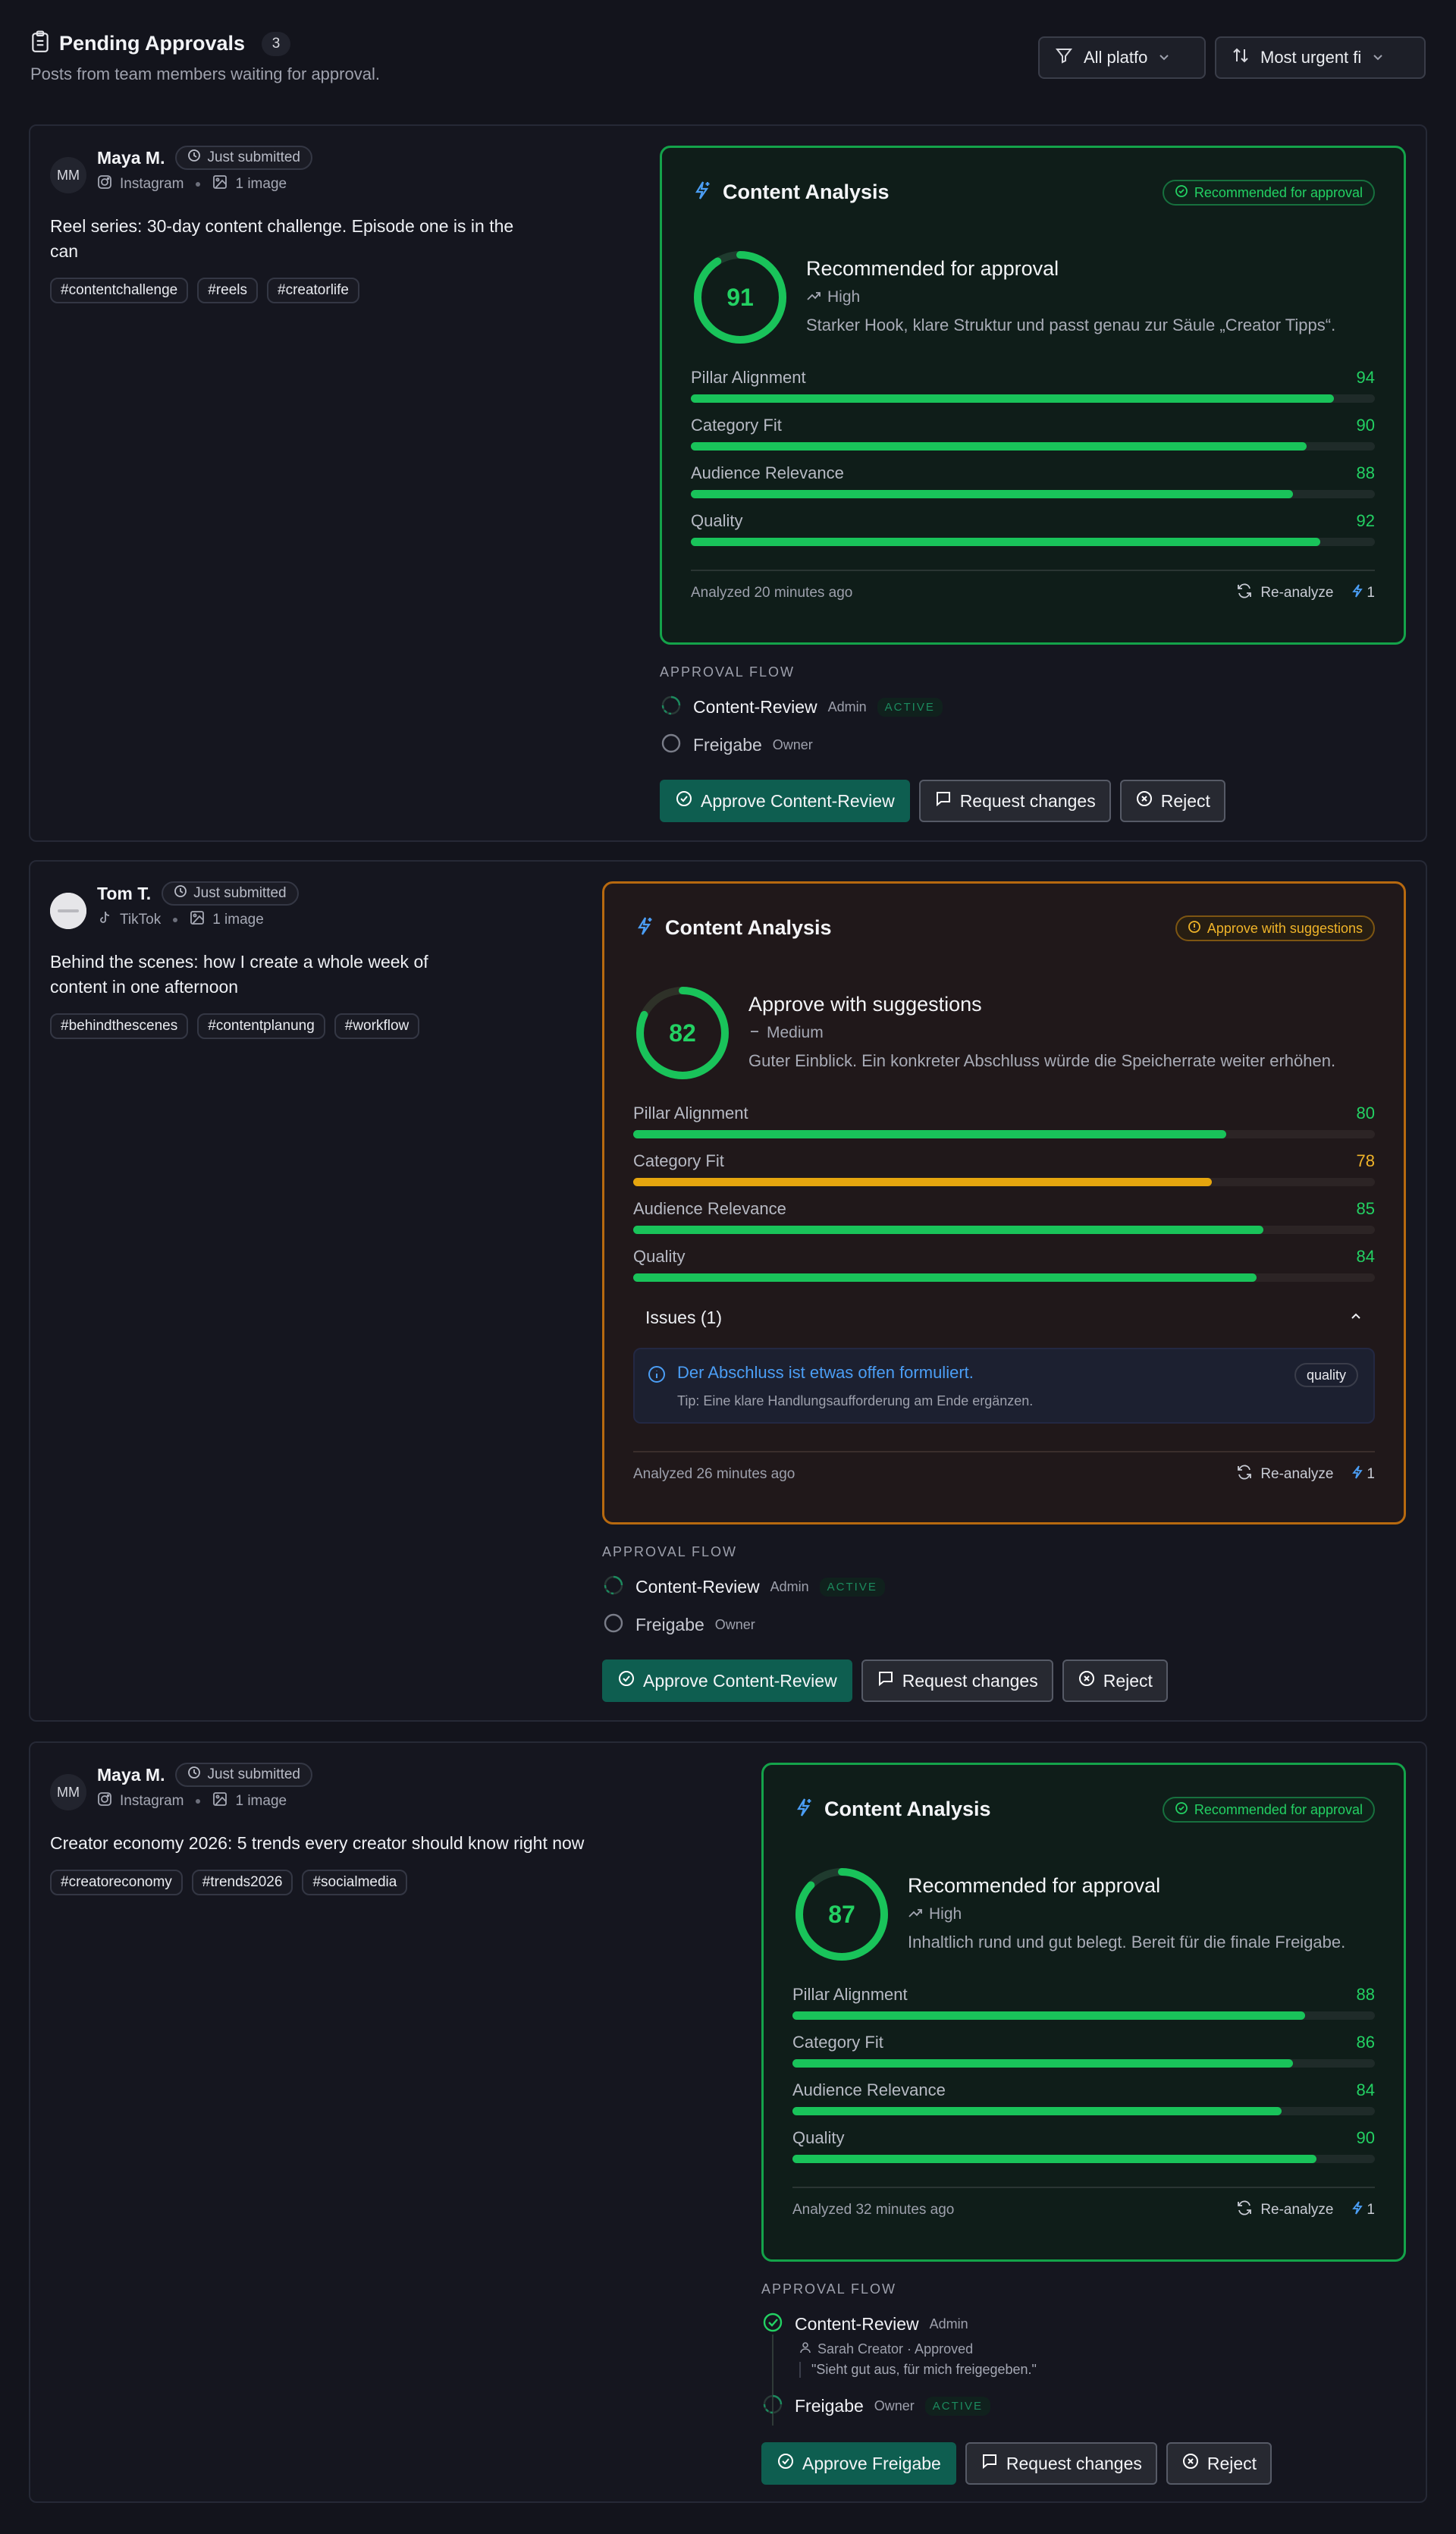  What do you see at coordinates (1365, 1113) in the screenshot?
I see `metric-value: 80` at bounding box center [1365, 1113].